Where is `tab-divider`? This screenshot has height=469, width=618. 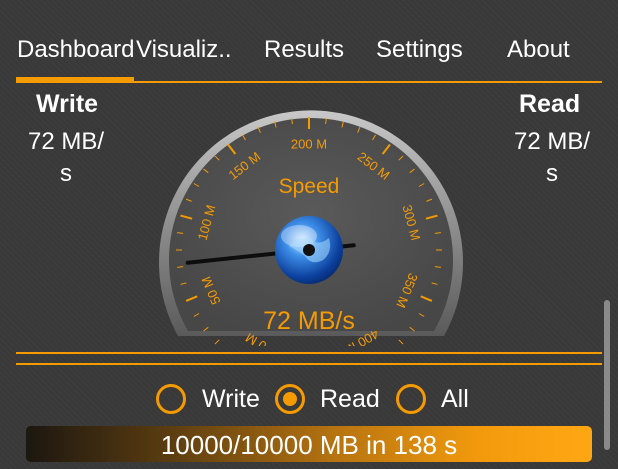 tab-divider is located at coordinates (309, 82).